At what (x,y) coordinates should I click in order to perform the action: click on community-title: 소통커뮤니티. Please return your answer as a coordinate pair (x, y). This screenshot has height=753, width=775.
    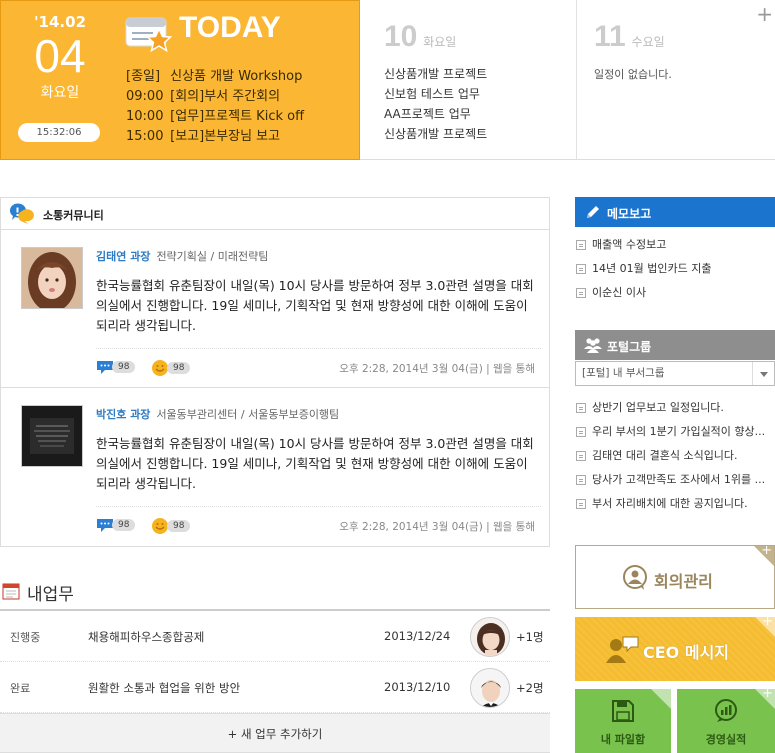
    Looking at the image, I should click on (73, 215).